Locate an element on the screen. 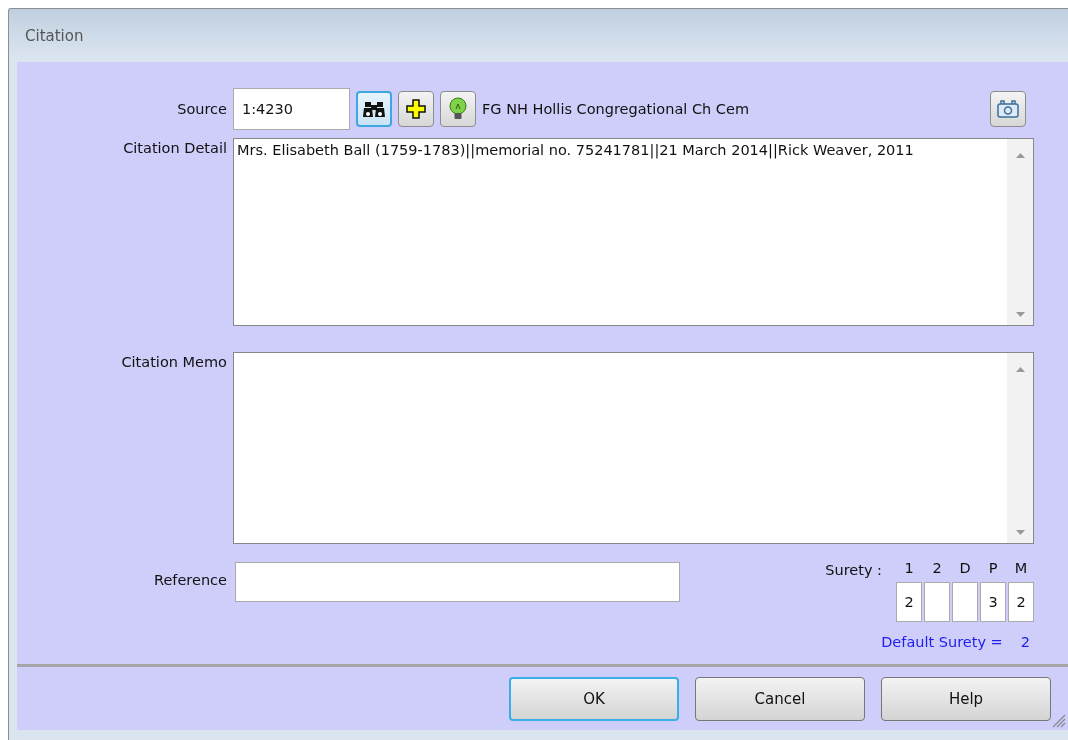 Image resolution: width=1068 pixels, height=740 pixels. add-button is located at coordinates (416, 109).